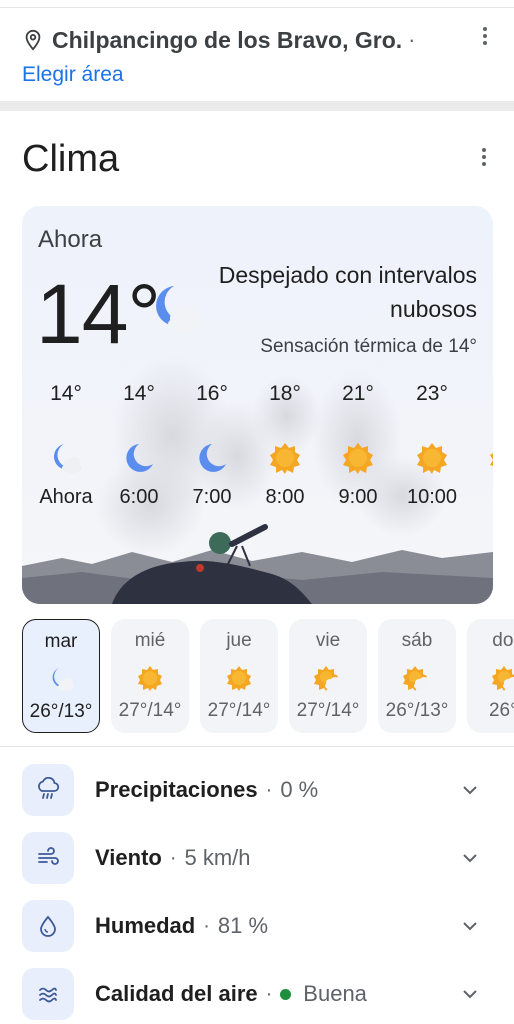 The image size is (514, 1024). Describe the element at coordinates (243, 925) in the screenshot. I see `metric-value: 81 %` at that location.